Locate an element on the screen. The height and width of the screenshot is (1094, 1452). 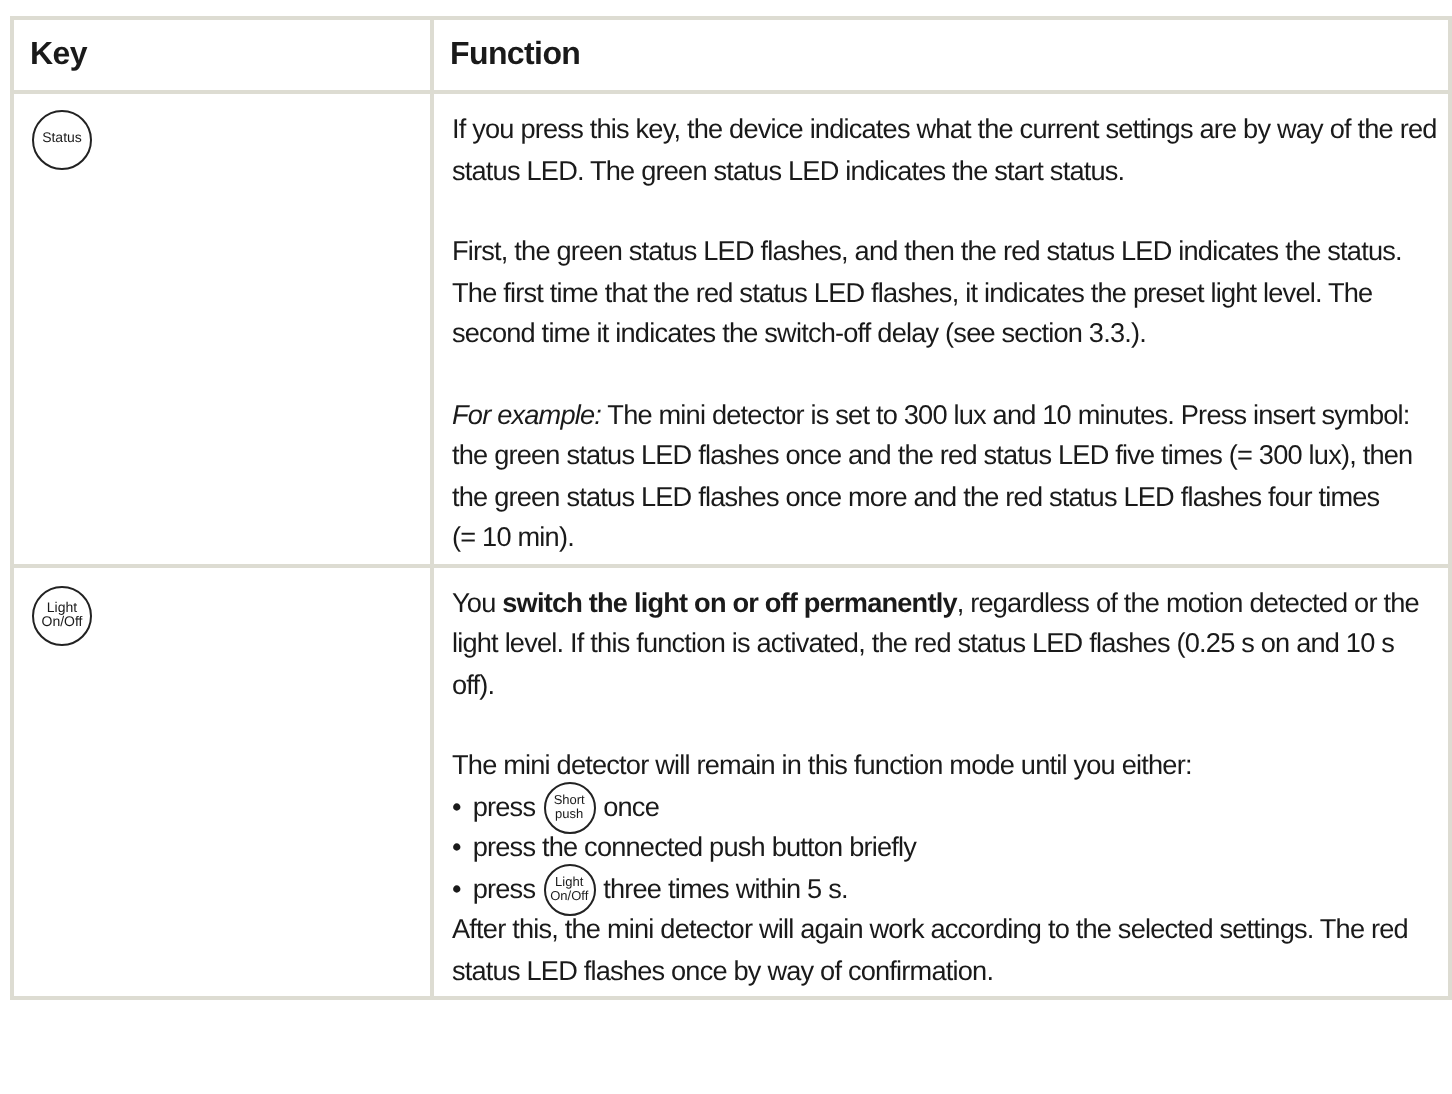
description-text: (= 10 min). is located at coordinates (514, 538).